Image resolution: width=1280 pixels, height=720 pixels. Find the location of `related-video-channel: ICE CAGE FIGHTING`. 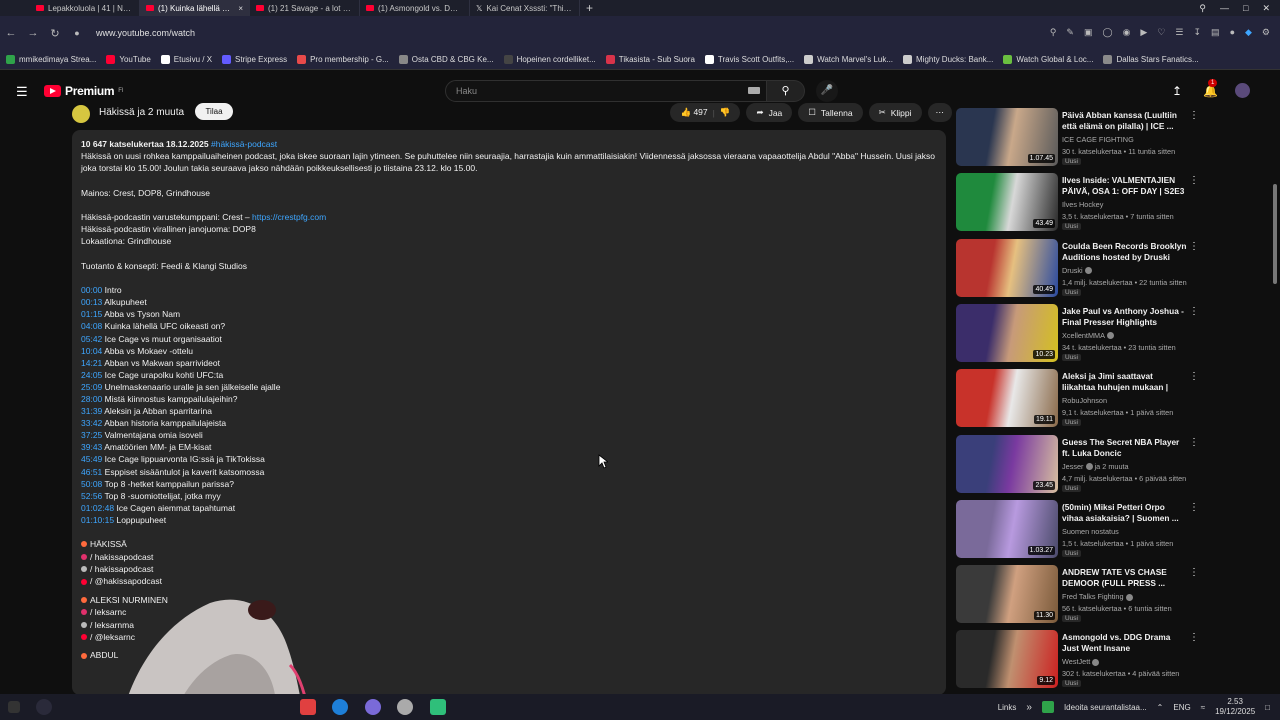

related-video-channel: ICE CAGE FIGHTING is located at coordinates (1098, 139).